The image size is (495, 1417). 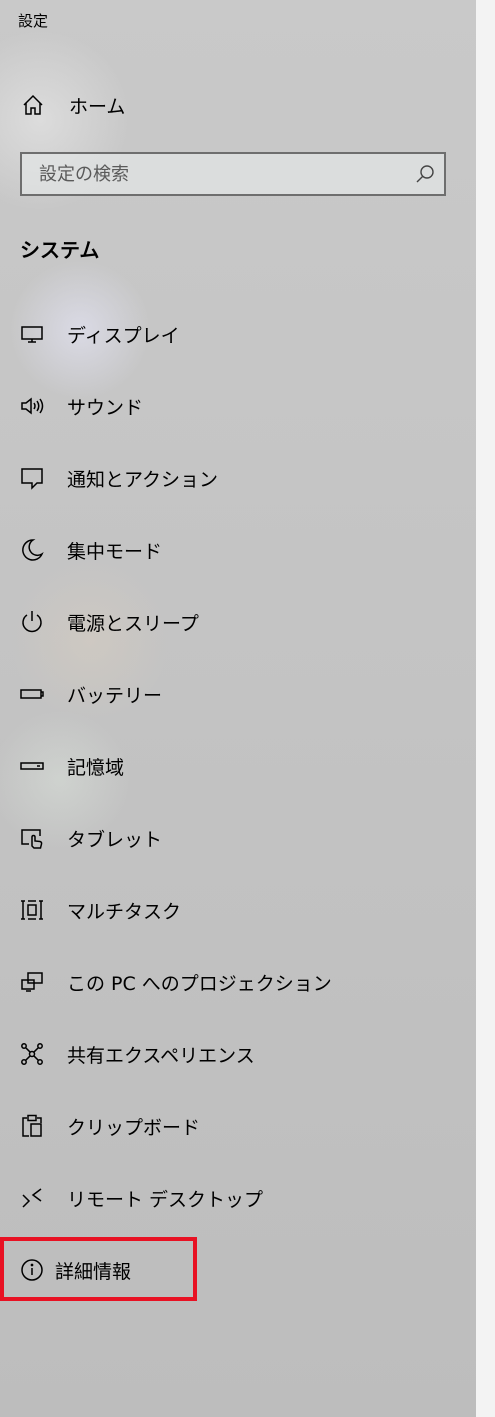 What do you see at coordinates (32, 406) in the screenshot?
I see `speaker-icon` at bounding box center [32, 406].